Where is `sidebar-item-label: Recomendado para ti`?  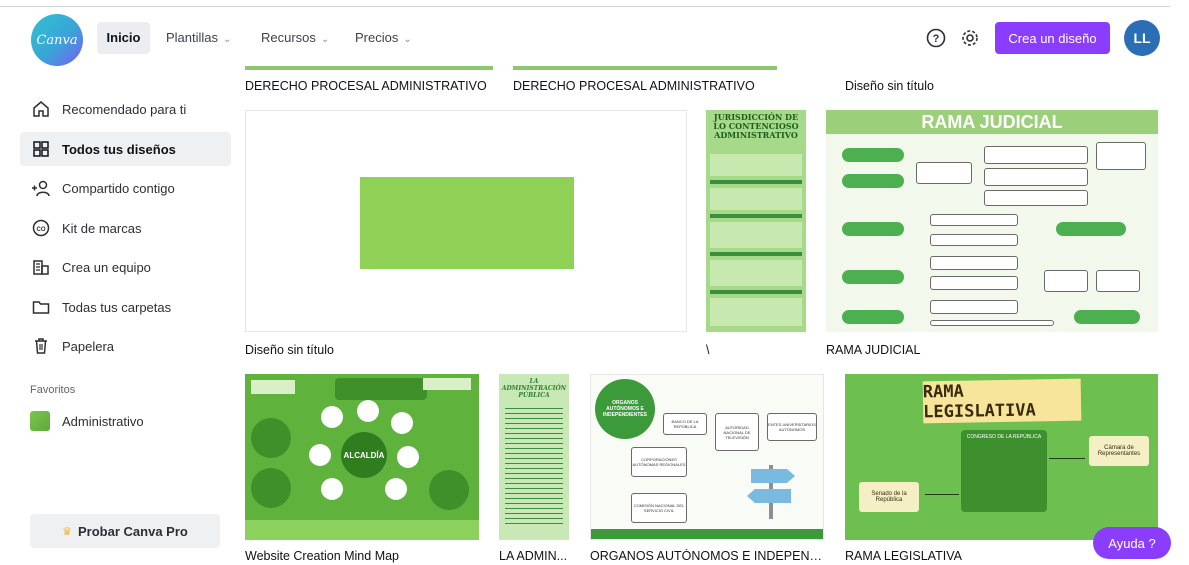 sidebar-item-label: Recomendado para ti is located at coordinates (124, 109).